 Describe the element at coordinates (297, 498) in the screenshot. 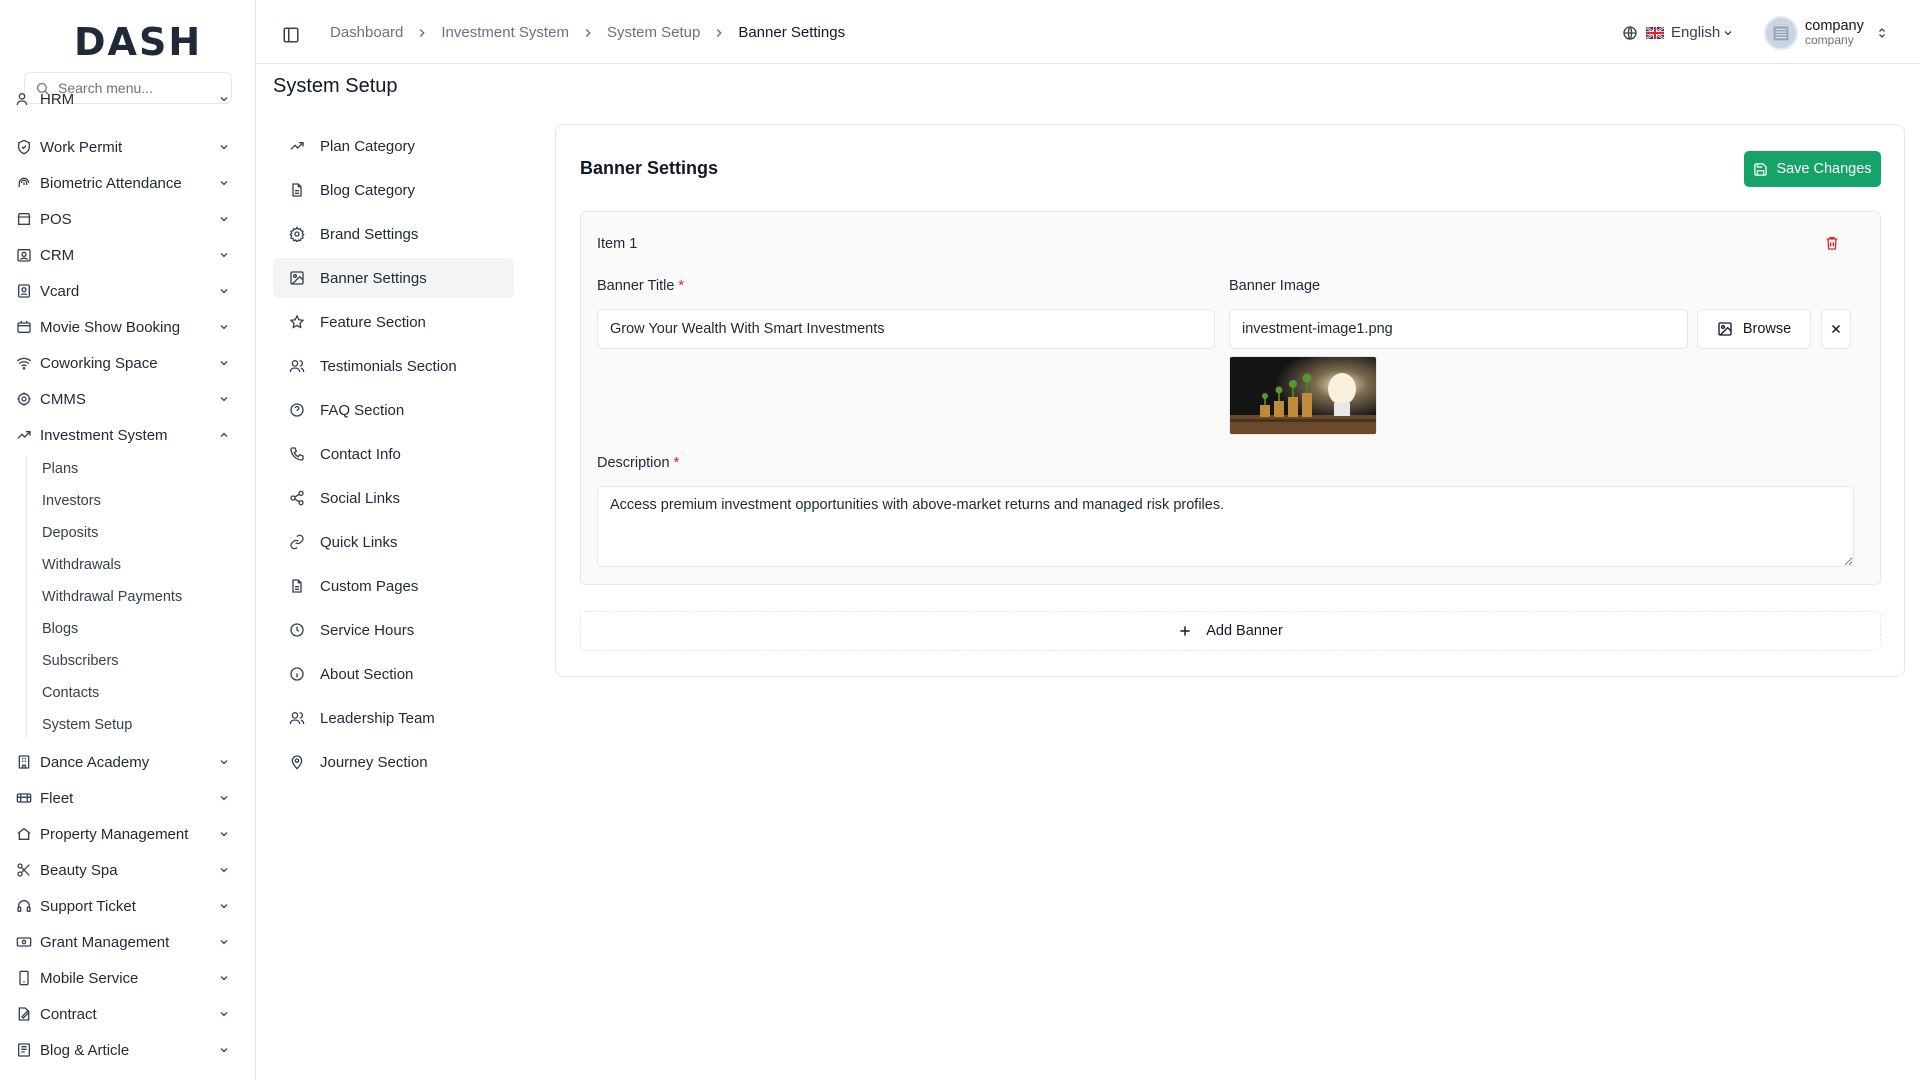

I see `share-icon` at that location.